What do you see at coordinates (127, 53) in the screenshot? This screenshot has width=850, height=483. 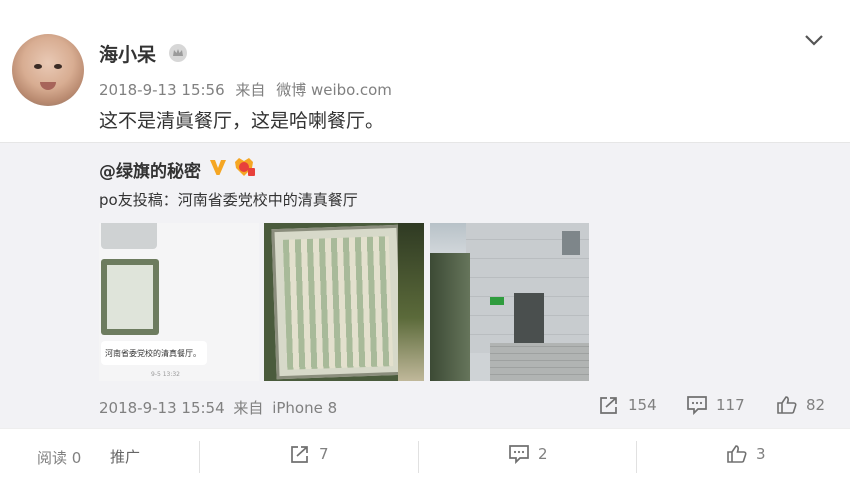 I see `user-name: 海小呆` at bounding box center [127, 53].